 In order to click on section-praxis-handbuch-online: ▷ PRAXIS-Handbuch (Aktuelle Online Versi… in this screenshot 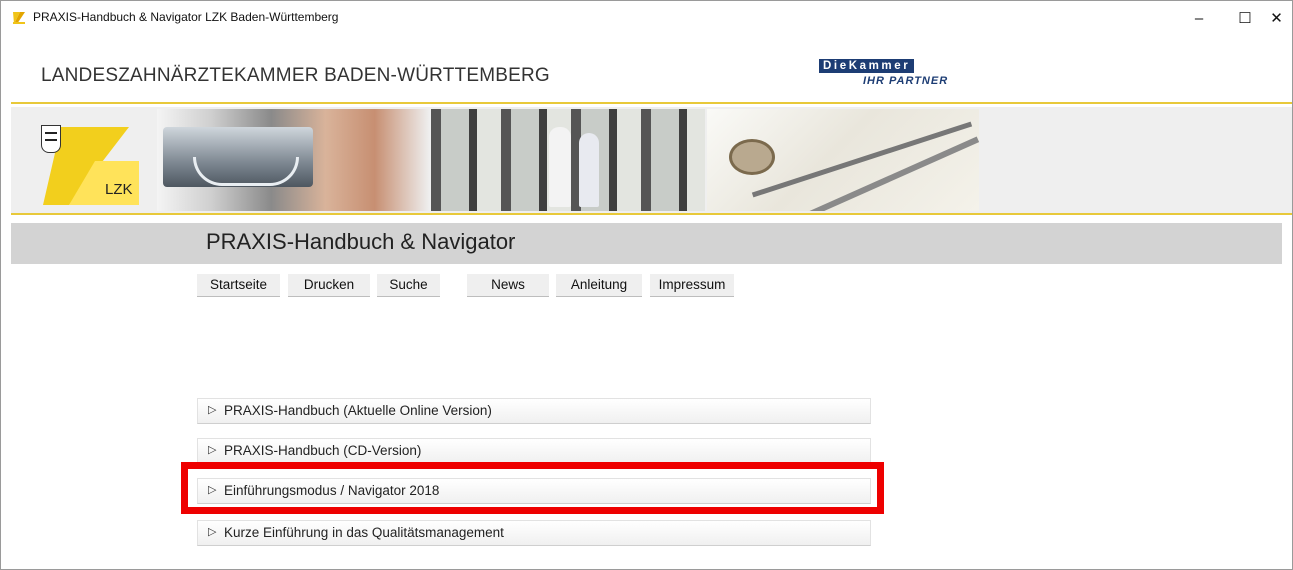, I will do `click(534, 411)`.